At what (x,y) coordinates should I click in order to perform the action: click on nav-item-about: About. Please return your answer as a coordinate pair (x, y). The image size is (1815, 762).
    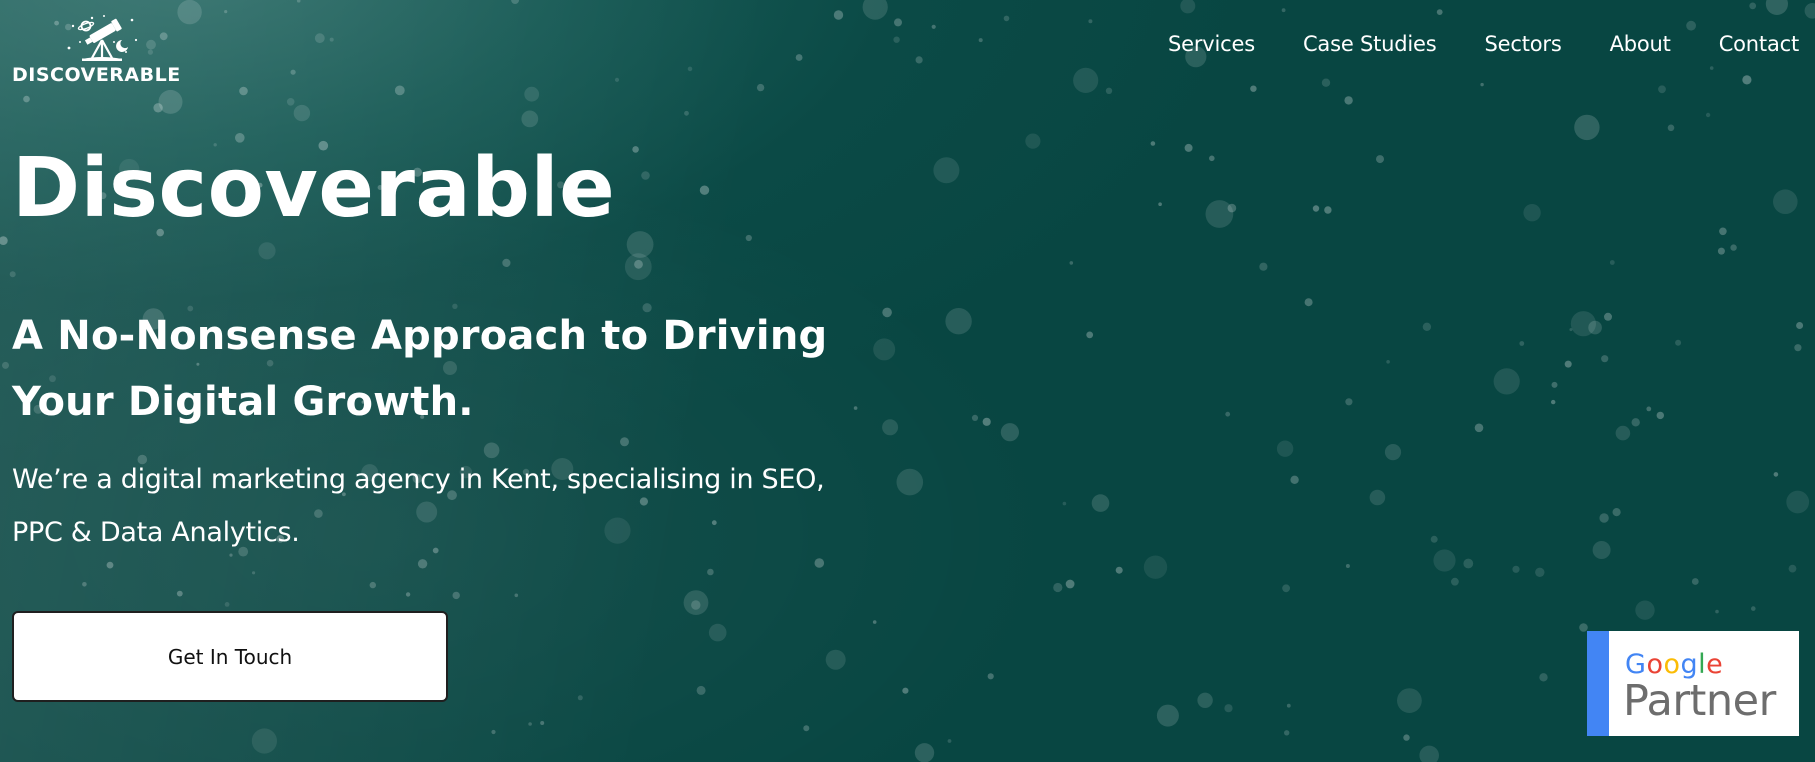
    Looking at the image, I should click on (1640, 44).